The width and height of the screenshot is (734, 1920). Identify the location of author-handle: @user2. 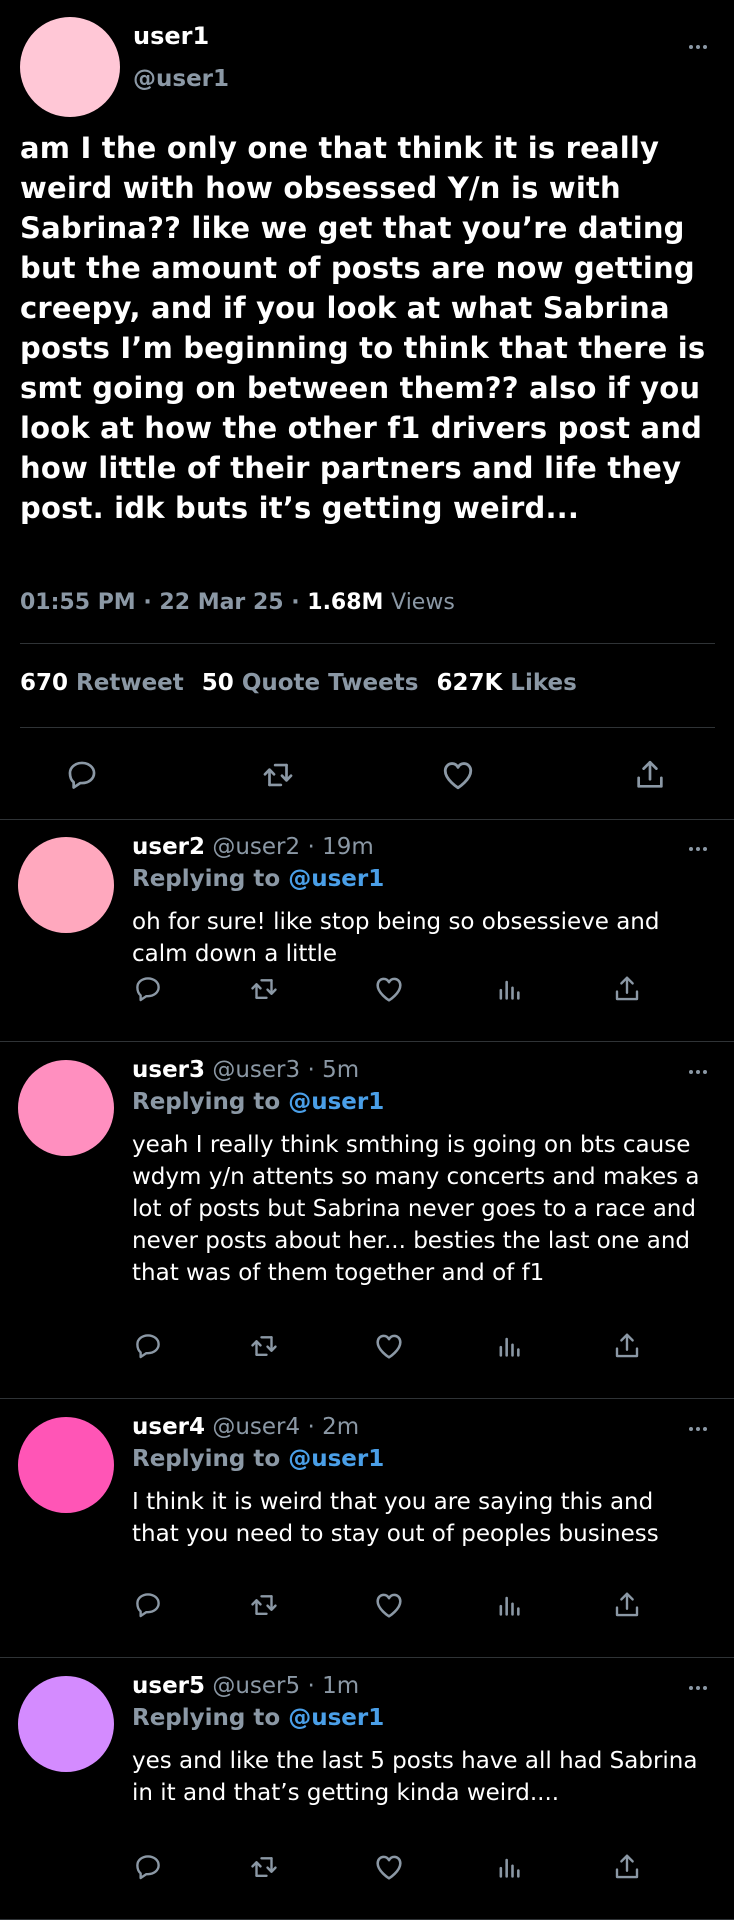
(256, 847).